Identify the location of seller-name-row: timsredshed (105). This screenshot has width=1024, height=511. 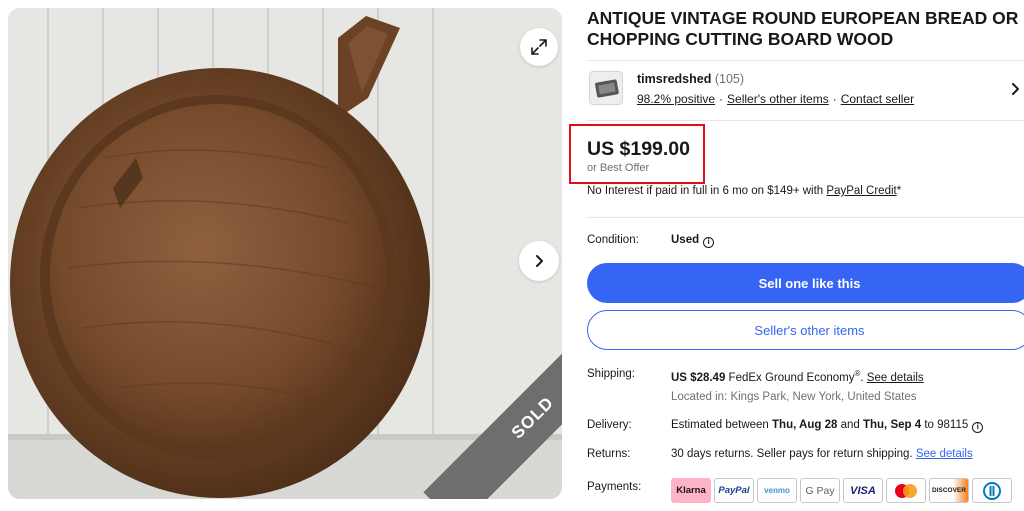
(690, 79).